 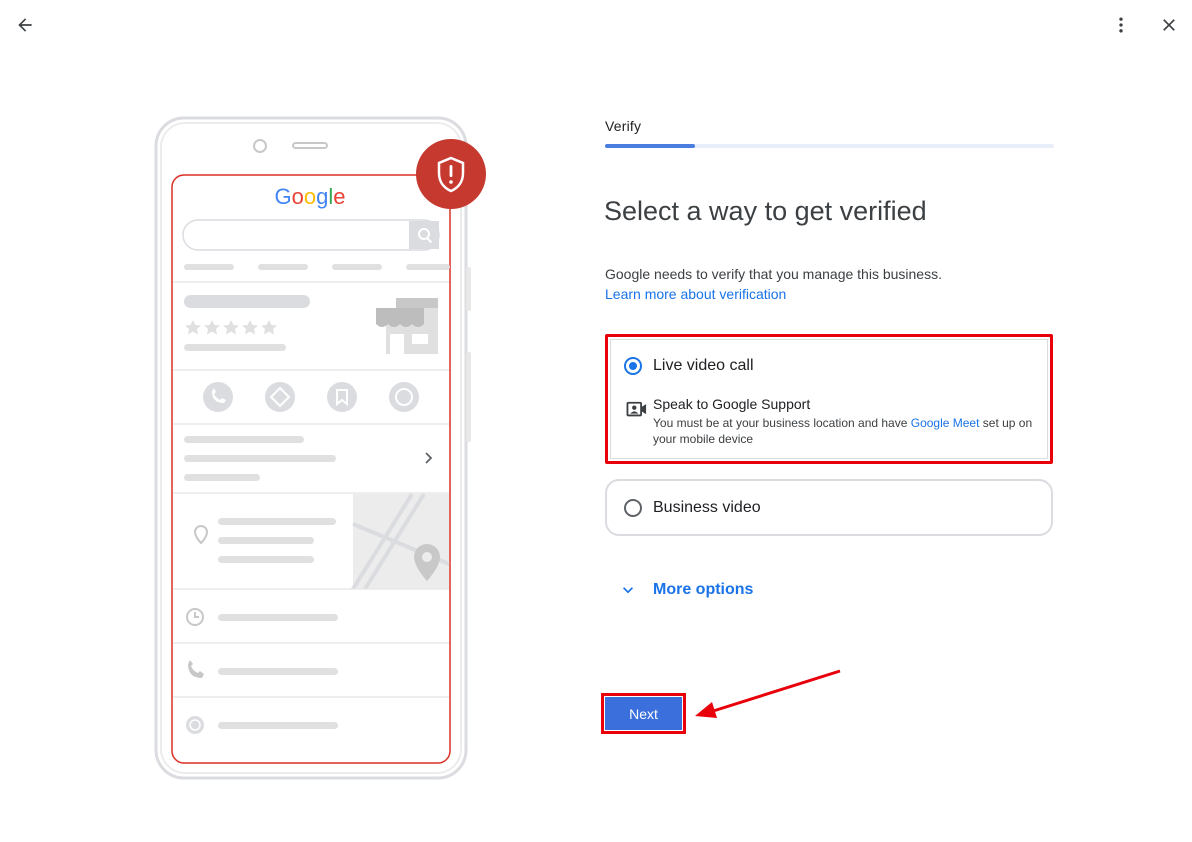 I want to click on learn-more-link: Learn more about verification, so click(x=695, y=294).